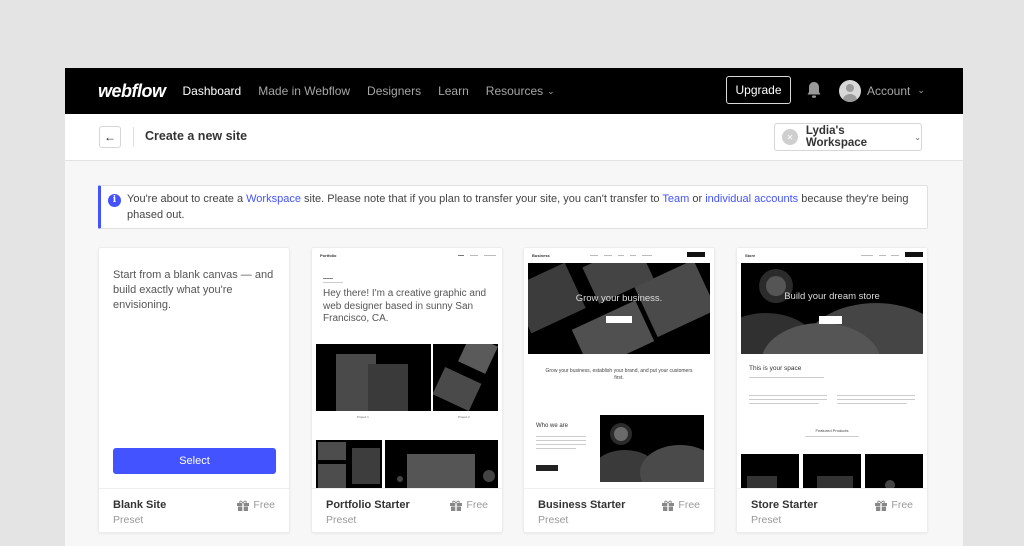 The height and width of the screenshot is (546, 1024). What do you see at coordinates (832, 510) in the screenshot?
I see `card-footer: Store Starter Preset Free` at bounding box center [832, 510].